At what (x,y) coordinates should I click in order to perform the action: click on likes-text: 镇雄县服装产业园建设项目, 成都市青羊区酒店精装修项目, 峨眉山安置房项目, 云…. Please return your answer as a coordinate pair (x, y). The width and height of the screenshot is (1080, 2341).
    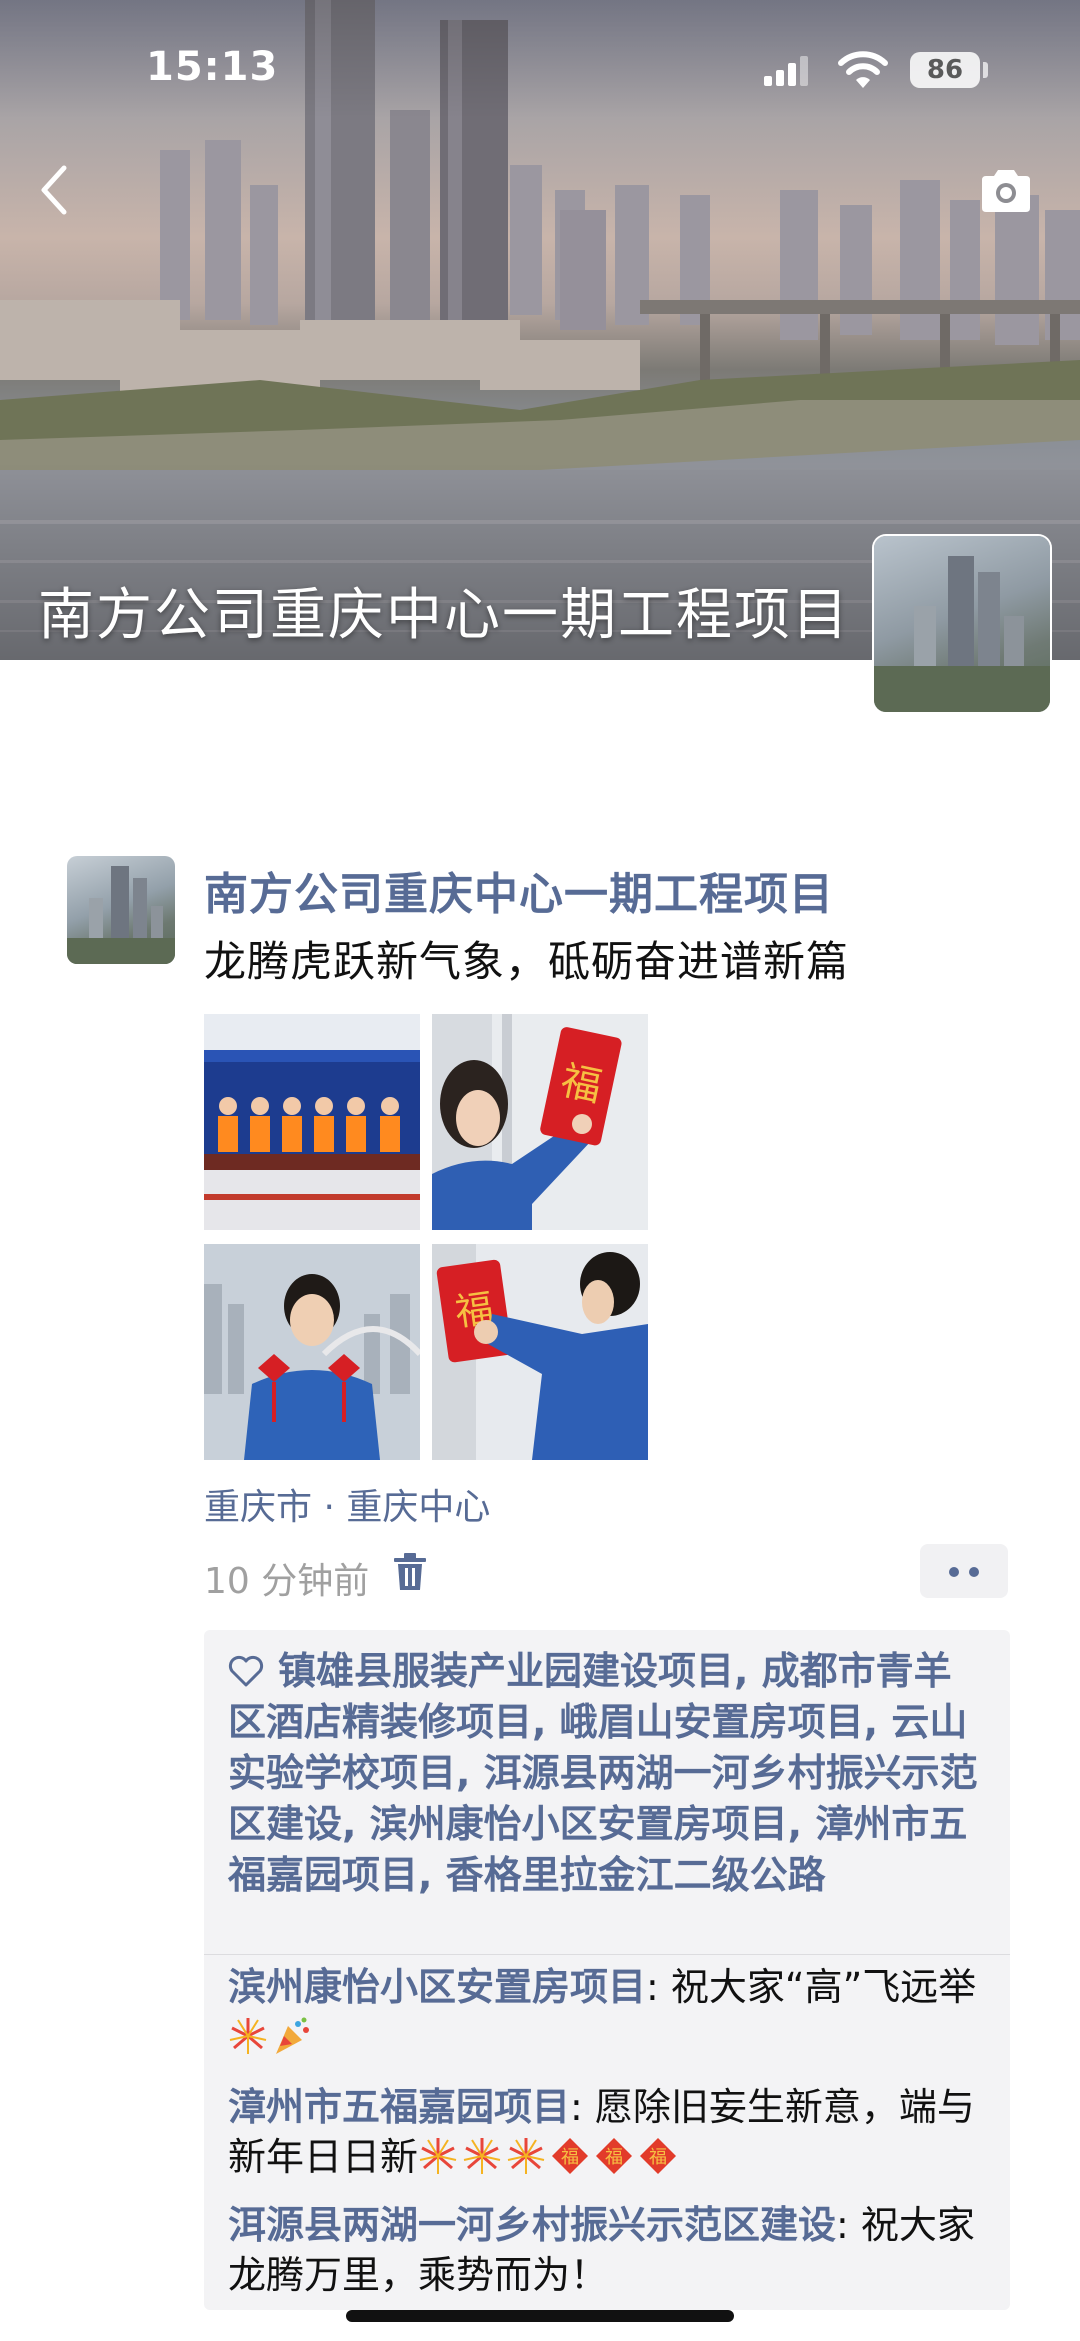
    Looking at the image, I should click on (603, 1773).